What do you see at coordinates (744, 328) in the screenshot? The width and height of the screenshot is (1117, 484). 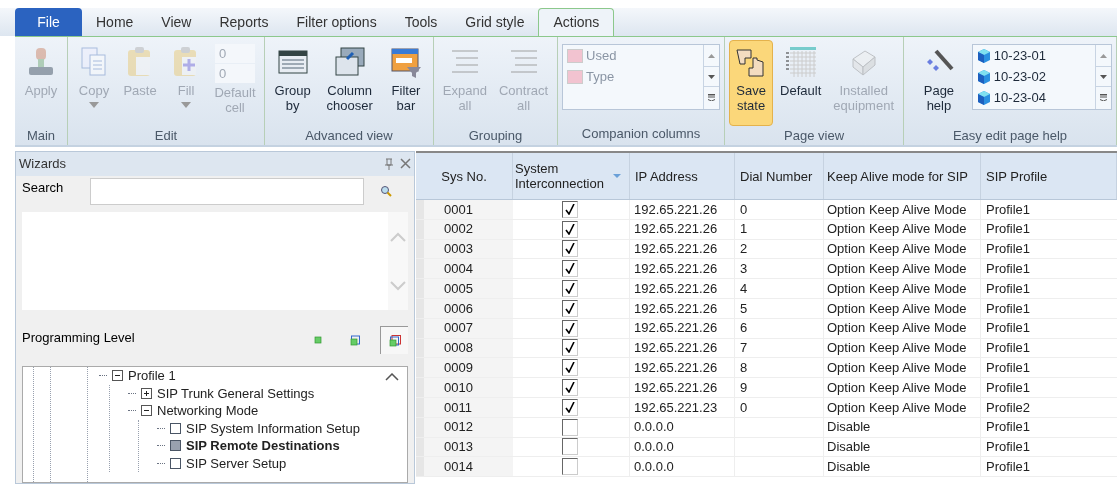 I see `table-cell-text: 6` at bounding box center [744, 328].